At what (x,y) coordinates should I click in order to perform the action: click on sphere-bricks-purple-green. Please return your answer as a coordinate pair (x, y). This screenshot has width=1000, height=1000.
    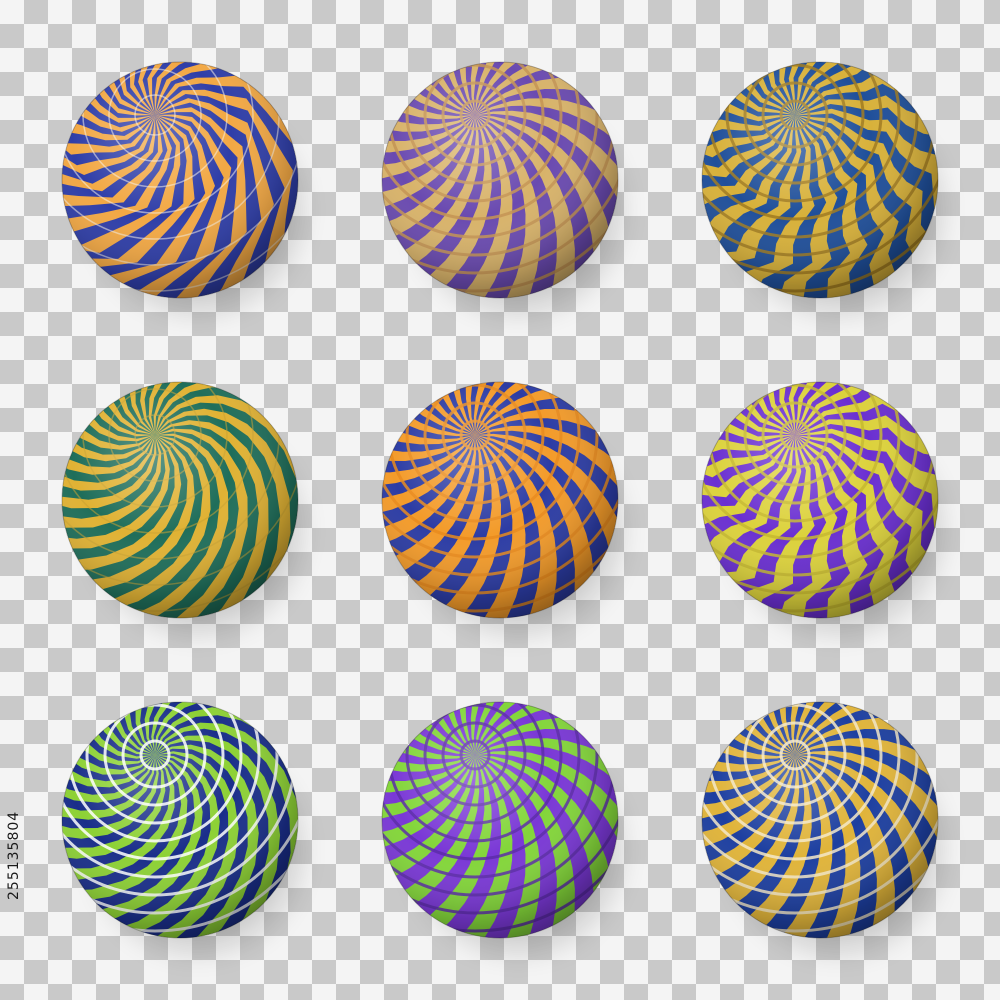
    Looking at the image, I should click on (509, 835).